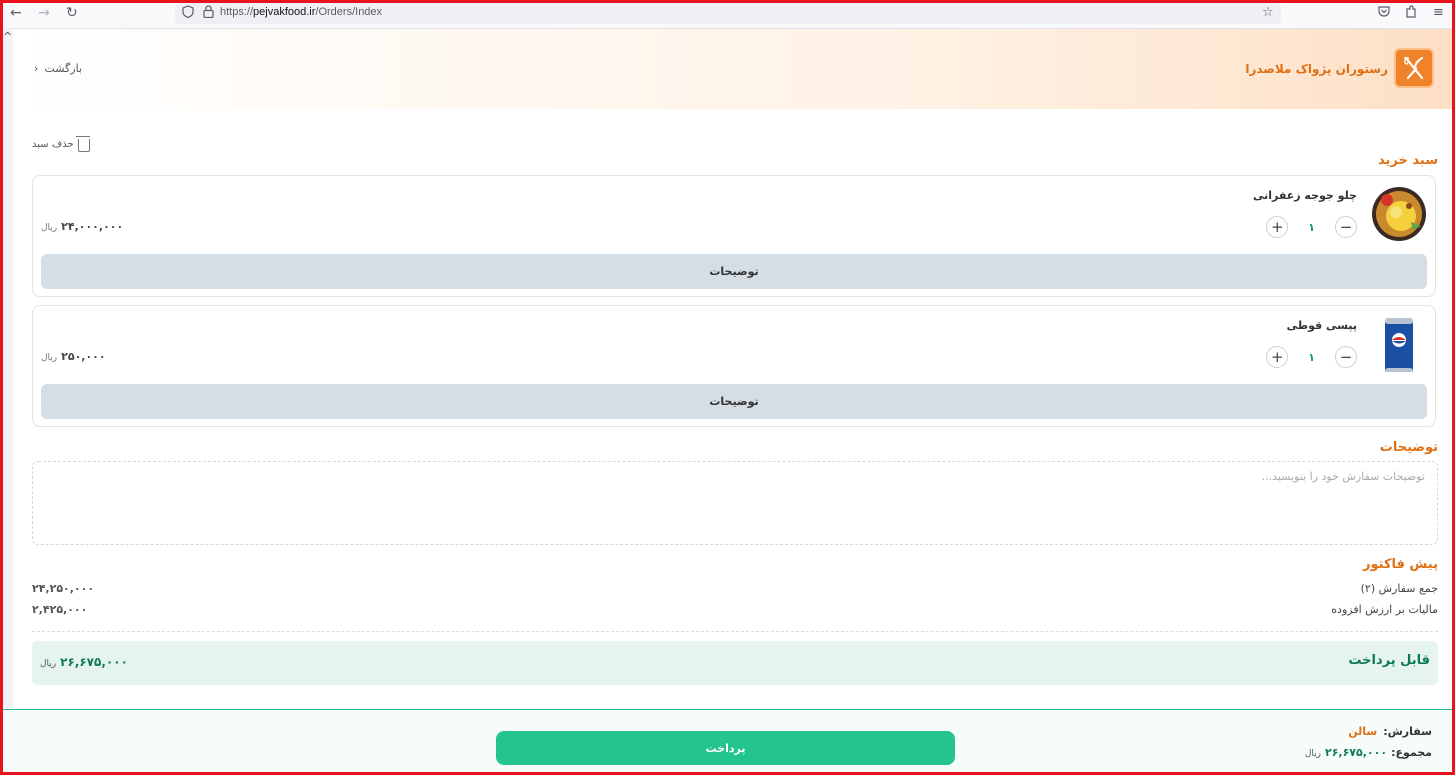 This screenshot has height=775, width=1455. Describe the element at coordinates (16, 13) in the screenshot. I see `back-arrow-icon: ←` at that location.